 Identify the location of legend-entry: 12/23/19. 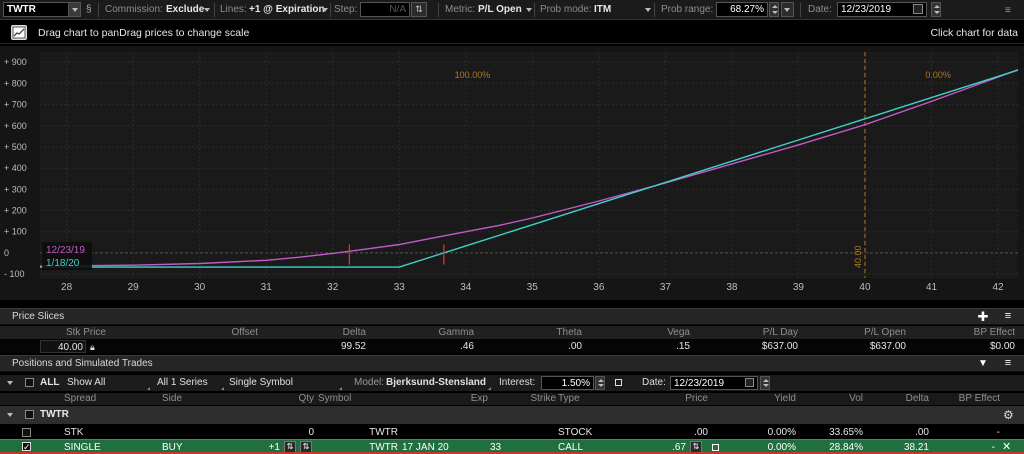
(65, 250).